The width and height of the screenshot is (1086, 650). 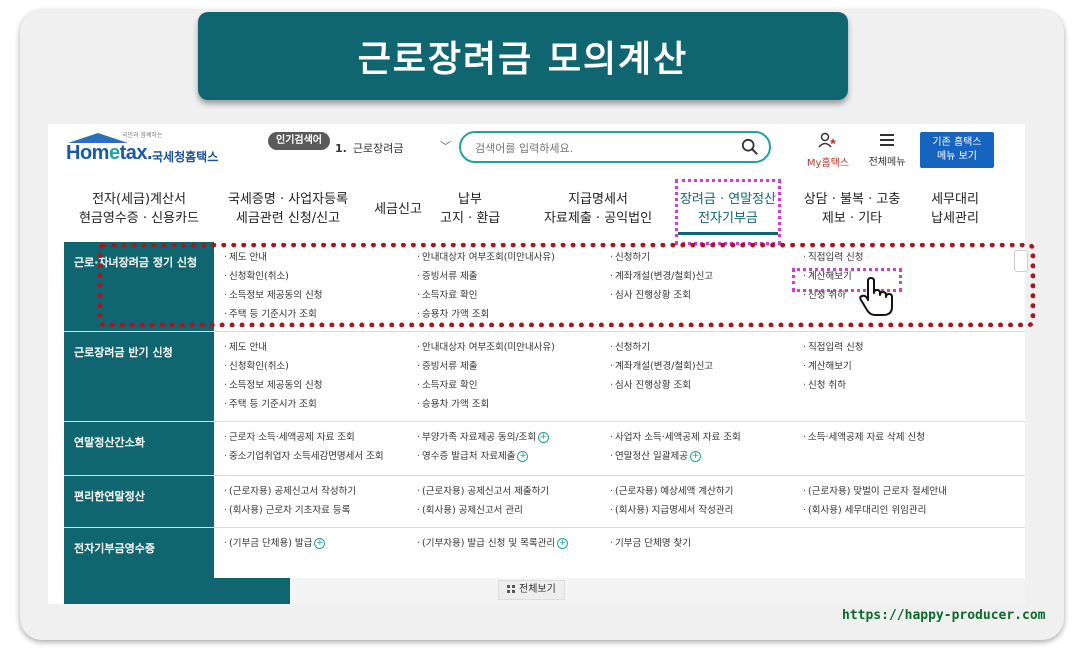 I want to click on menu-link: 사업자 소득·세액공제 자료 조회, so click(x=675, y=438).